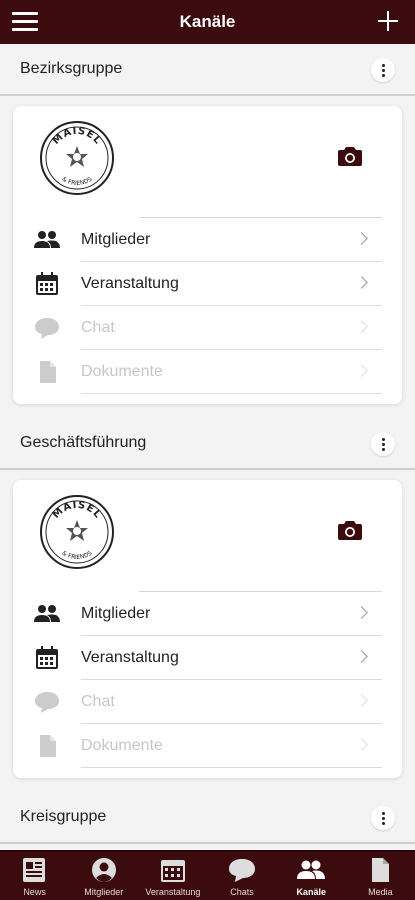  Describe the element at coordinates (380, 892) in the screenshot. I see `nav-label: Media` at that location.